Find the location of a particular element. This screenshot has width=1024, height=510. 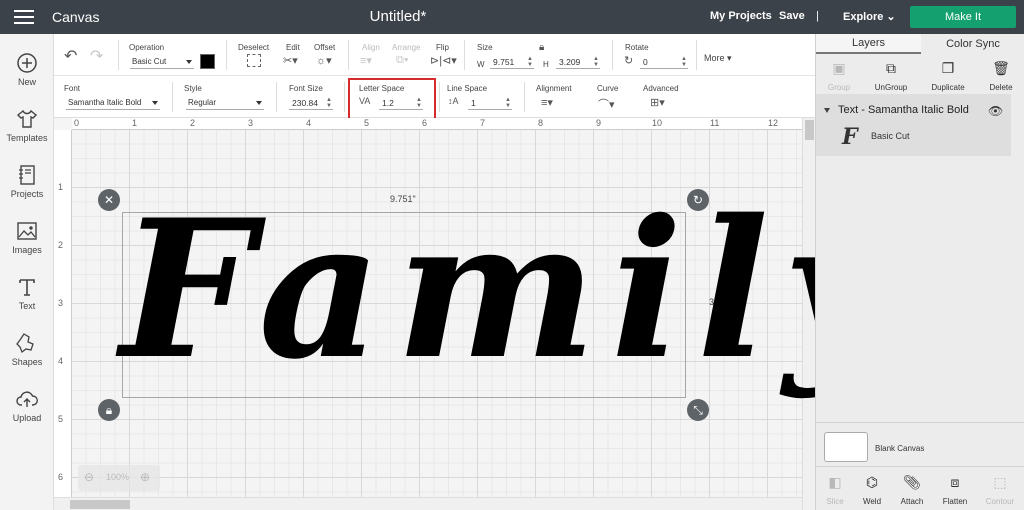

nav-upload: Upload is located at coordinates (27, 405).